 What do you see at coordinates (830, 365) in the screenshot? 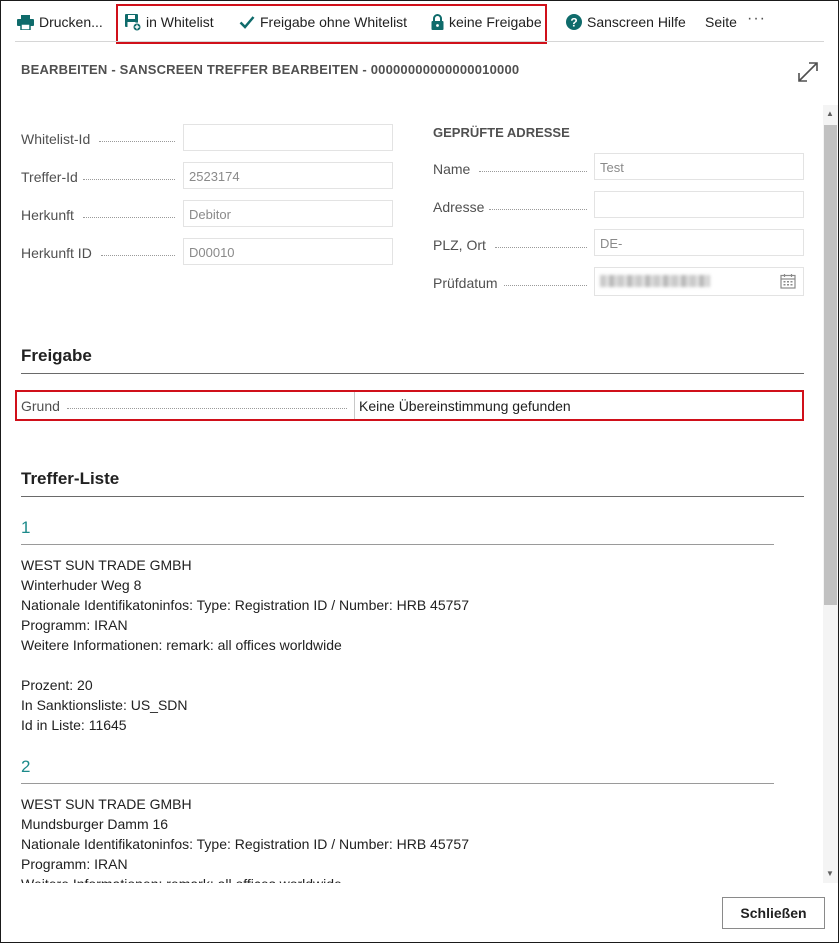
I see `scrollbar-thumb` at bounding box center [830, 365].